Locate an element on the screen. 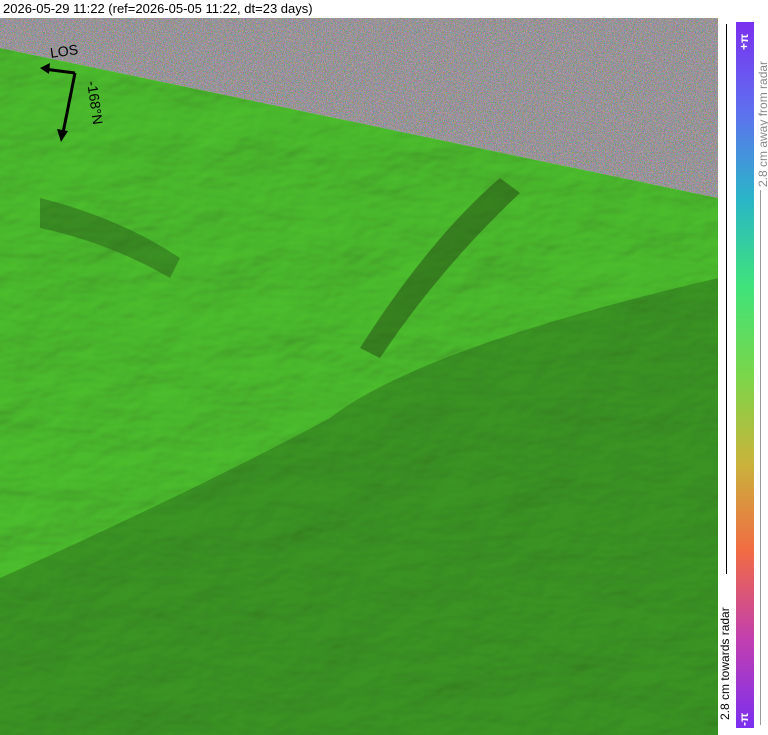 Image resolution: width=768 pixels, height=735 pixels. towards-radar-arrow is located at coordinates (726, 299).